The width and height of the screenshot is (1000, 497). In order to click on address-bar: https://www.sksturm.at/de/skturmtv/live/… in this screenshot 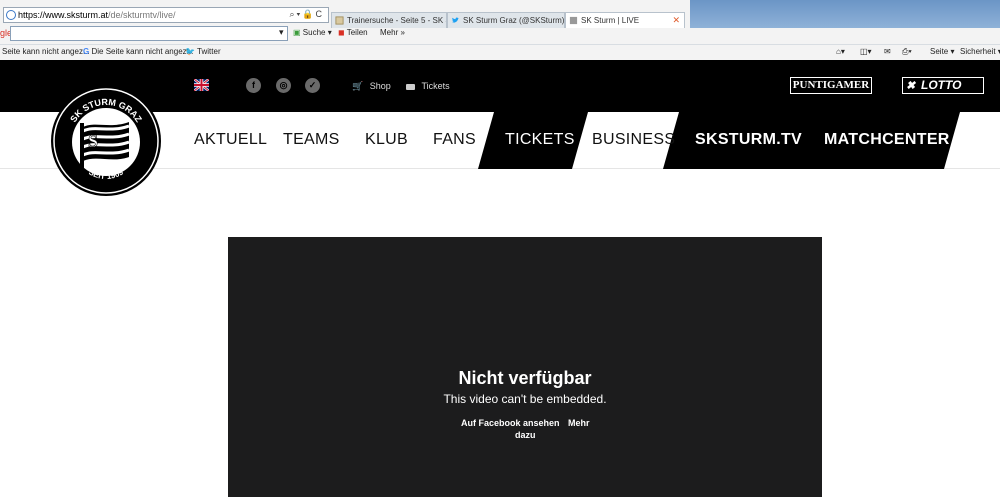, I will do `click(166, 15)`.